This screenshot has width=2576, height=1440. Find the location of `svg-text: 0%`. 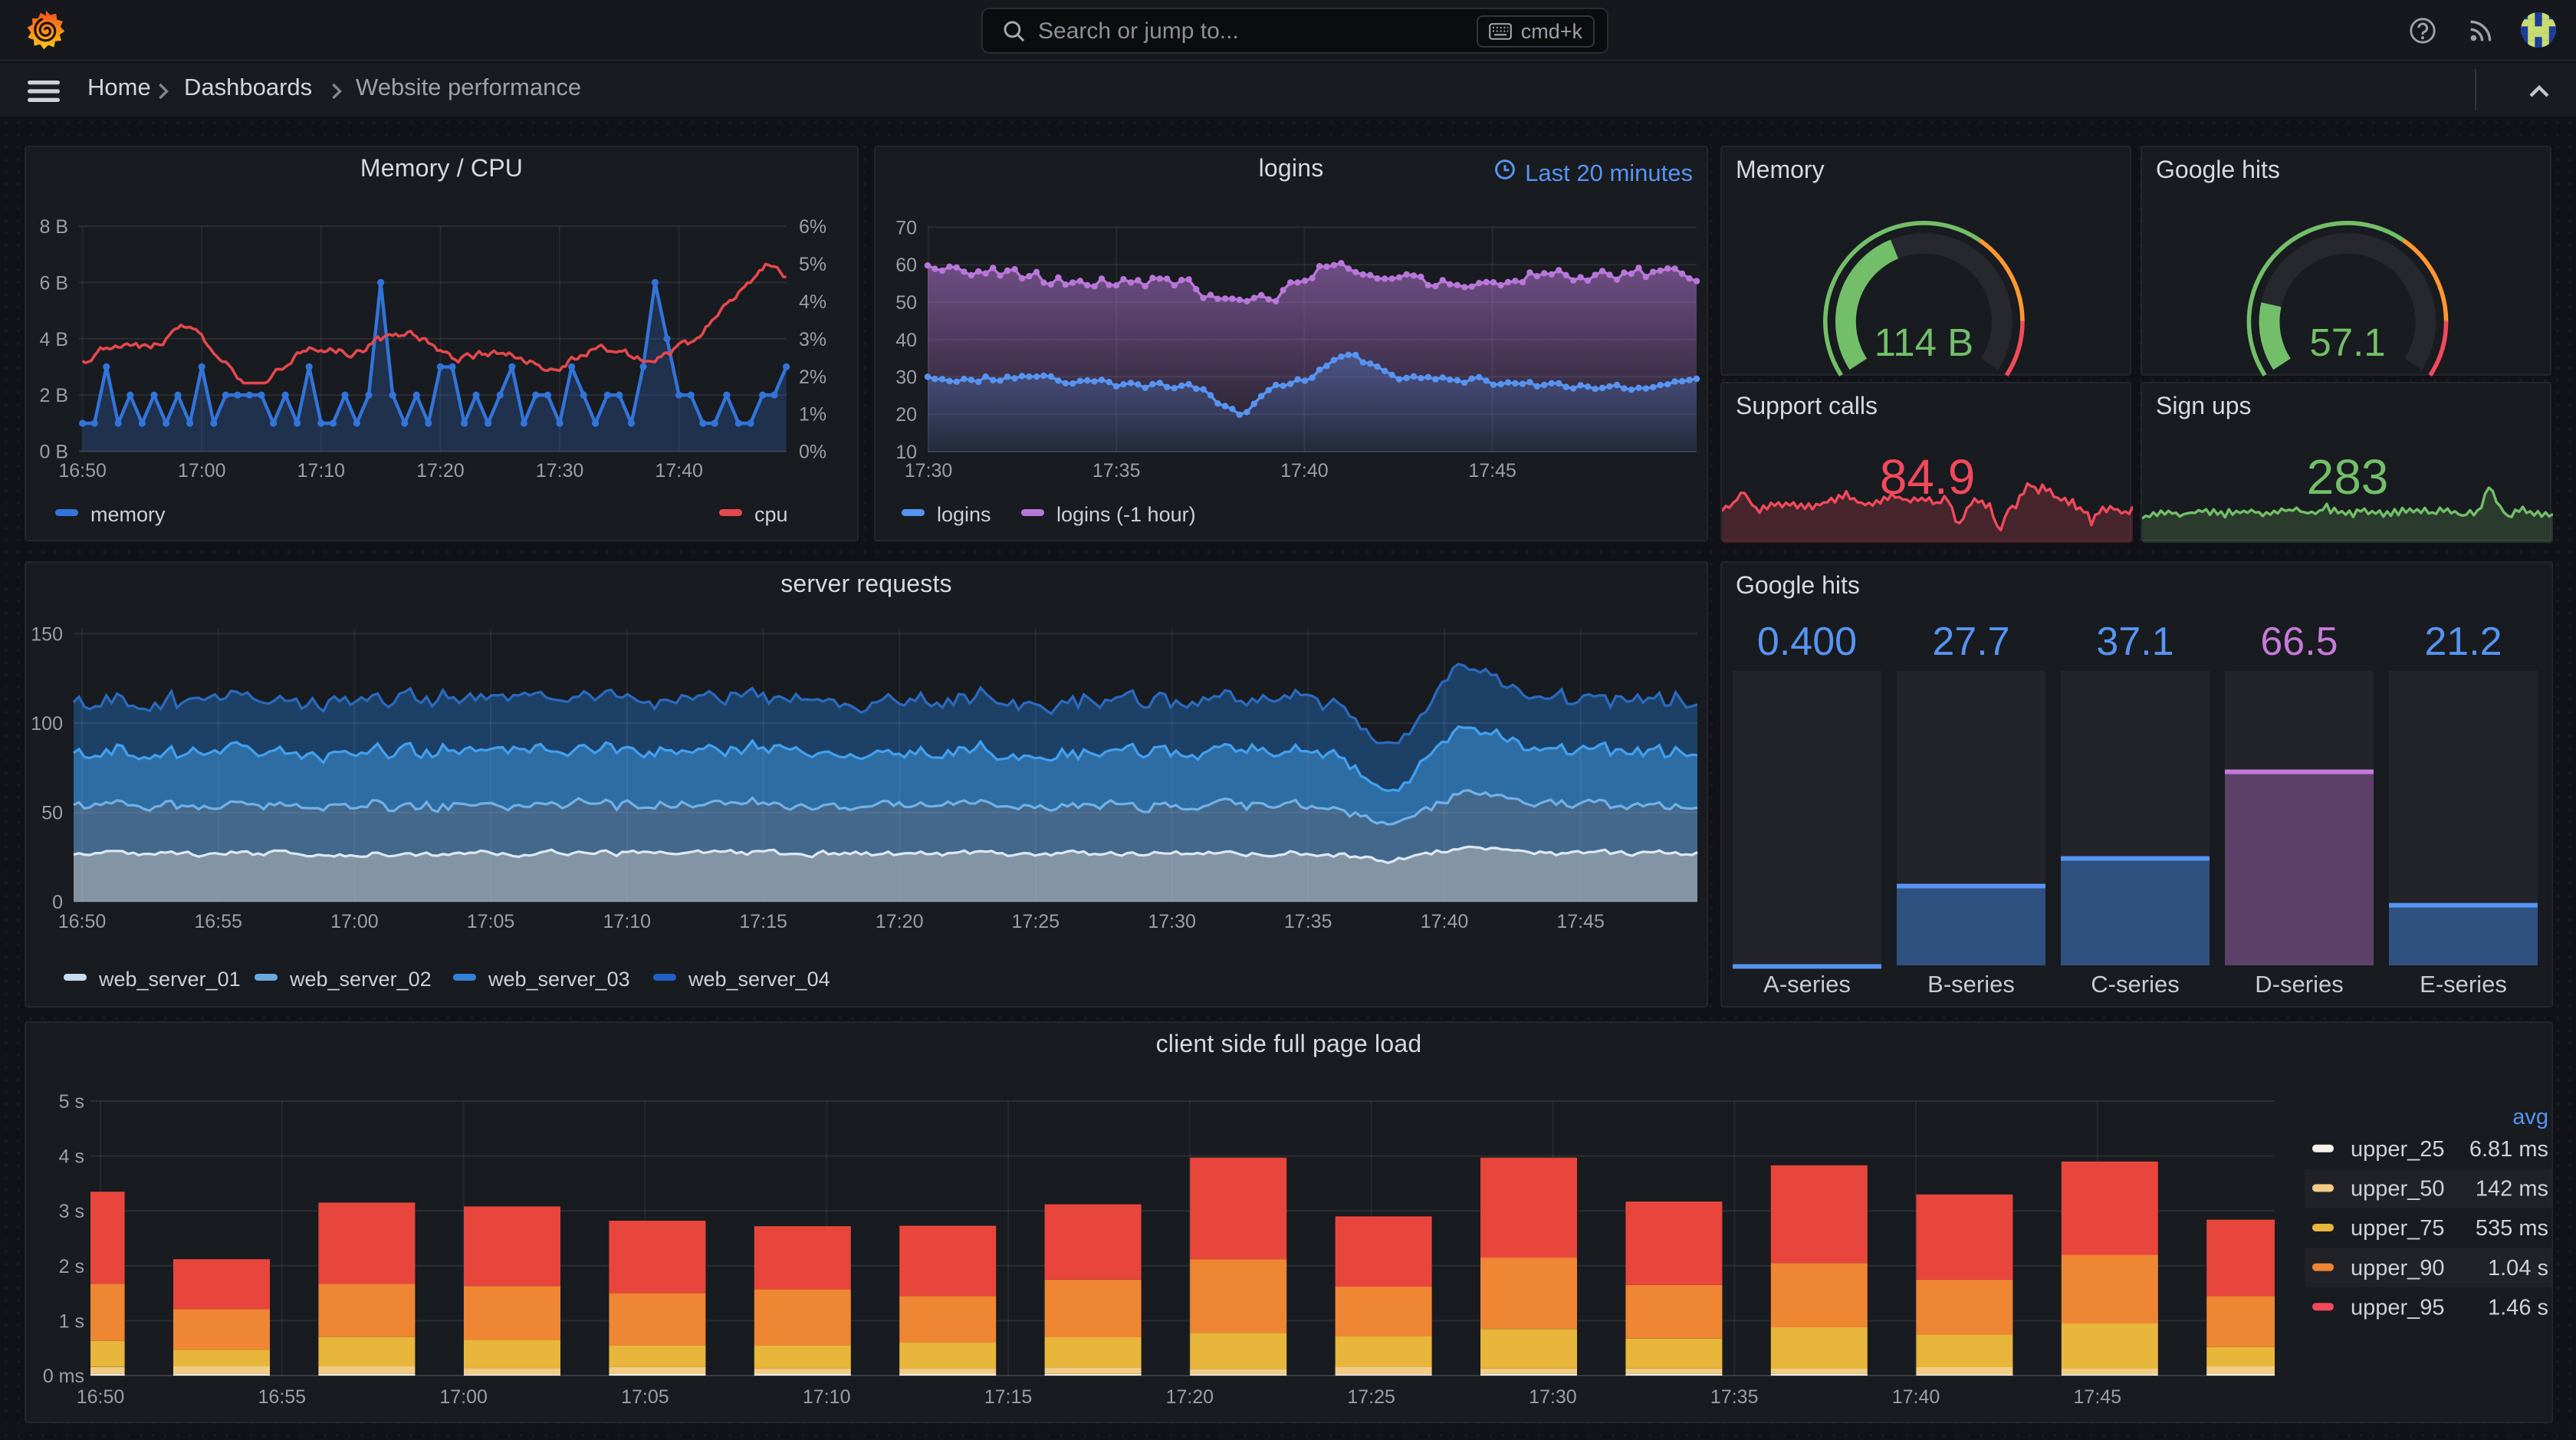

svg-text: 0% is located at coordinates (813, 452).